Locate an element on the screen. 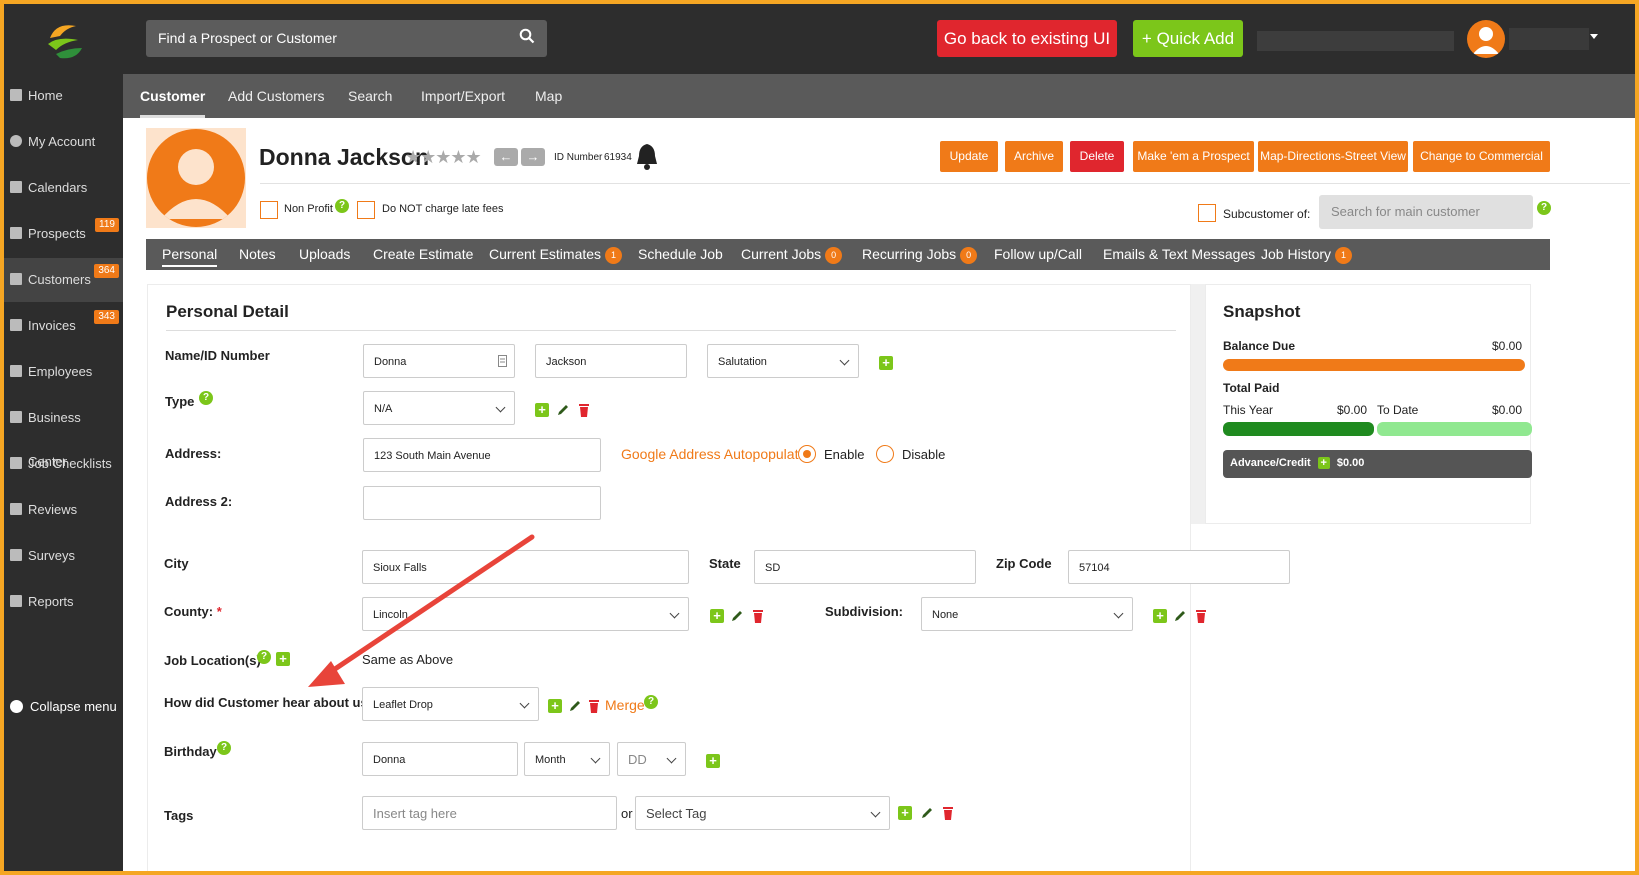 This screenshot has width=1639, height=875. type-select: N/A is located at coordinates (439, 408).